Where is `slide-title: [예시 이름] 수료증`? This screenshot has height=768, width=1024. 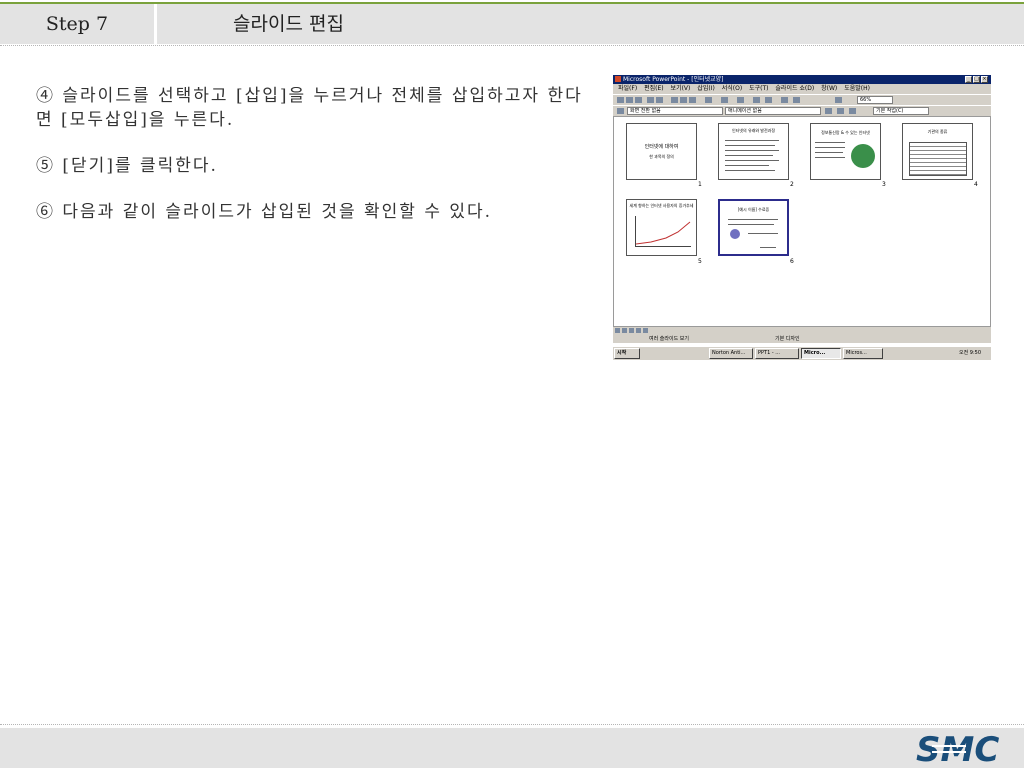 slide-title: [예시 이름] 수료증 is located at coordinates (753, 209).